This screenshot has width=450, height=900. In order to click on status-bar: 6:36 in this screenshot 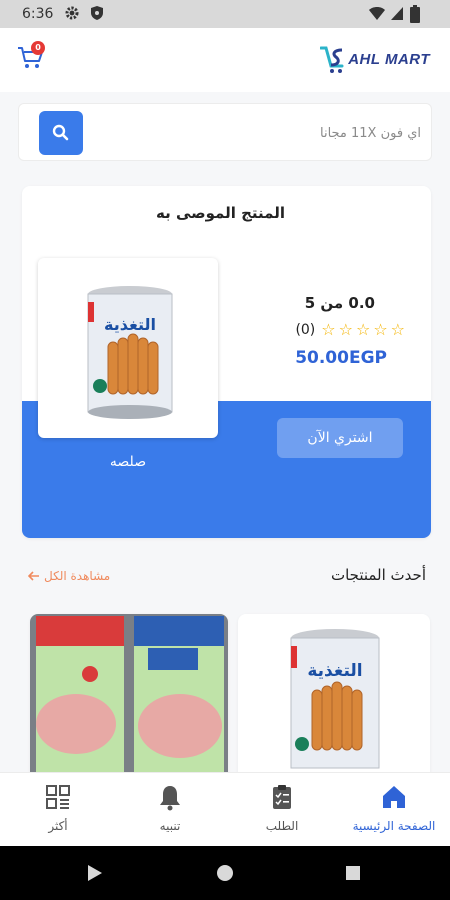, I will do `click(225, 14)`.